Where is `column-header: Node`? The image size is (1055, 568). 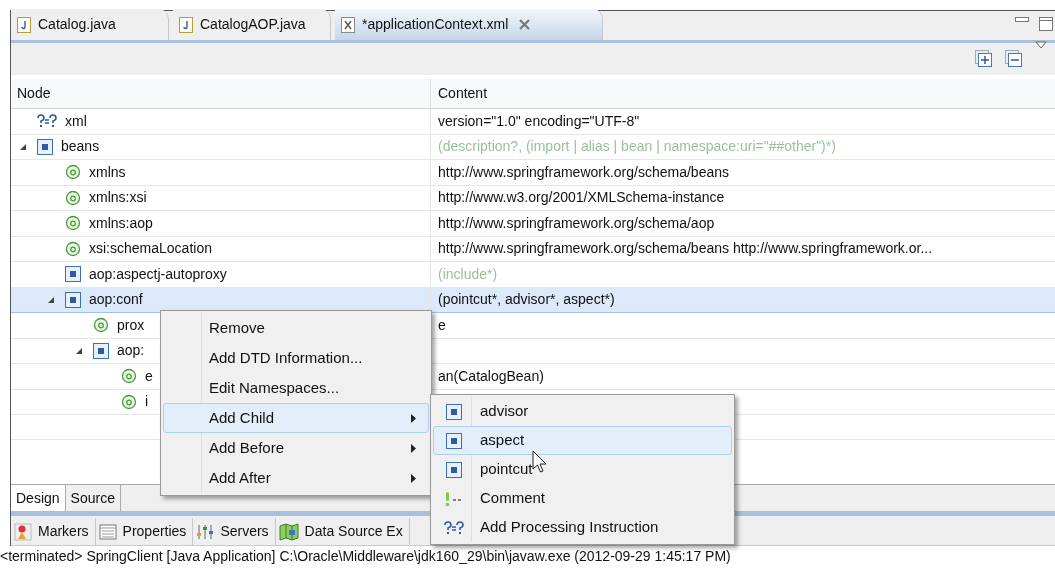 column-header: Node is located at coordinates (221, 93).